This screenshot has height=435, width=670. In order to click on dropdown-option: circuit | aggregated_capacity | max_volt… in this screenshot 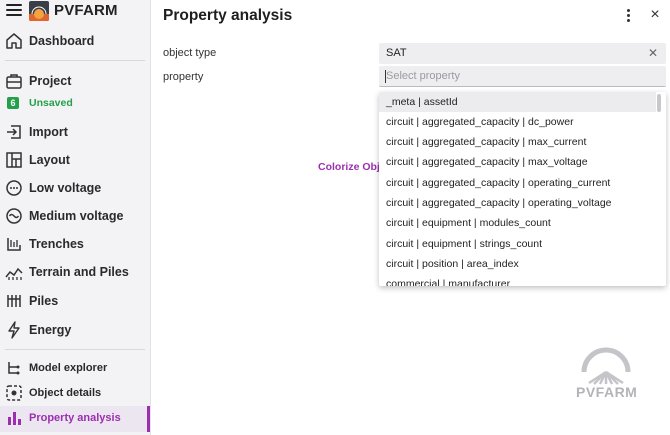, I will do `click(517, 162)`.